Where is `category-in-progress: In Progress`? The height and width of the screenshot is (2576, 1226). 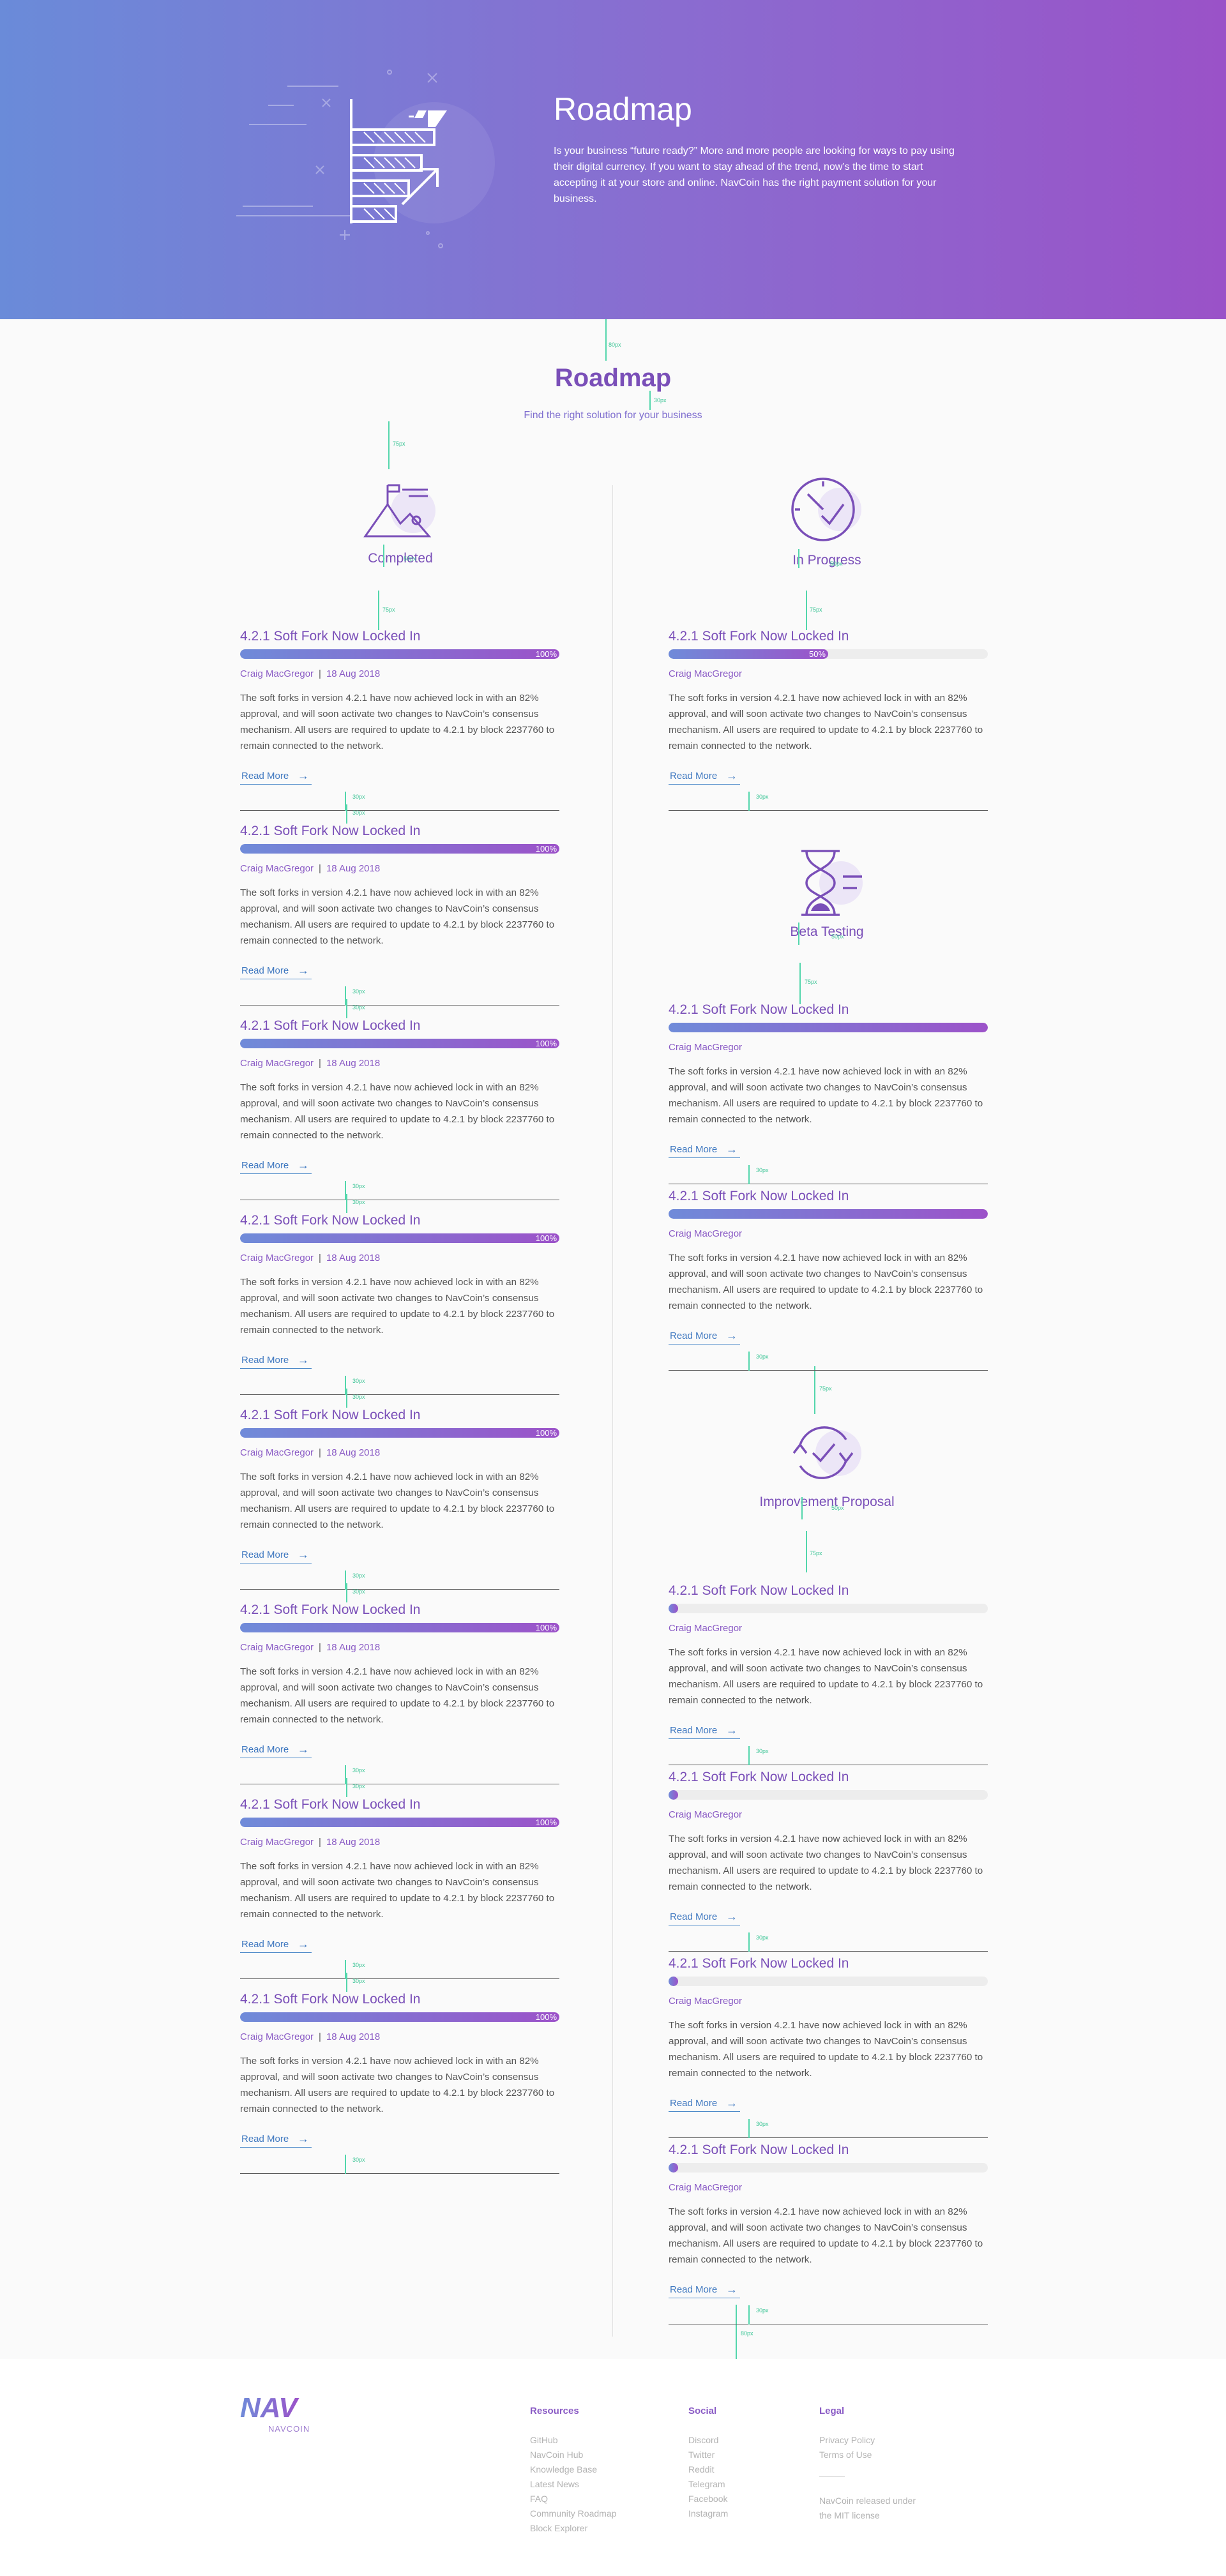 category-in-progress: In Progress is located at coordinates (827, 520).